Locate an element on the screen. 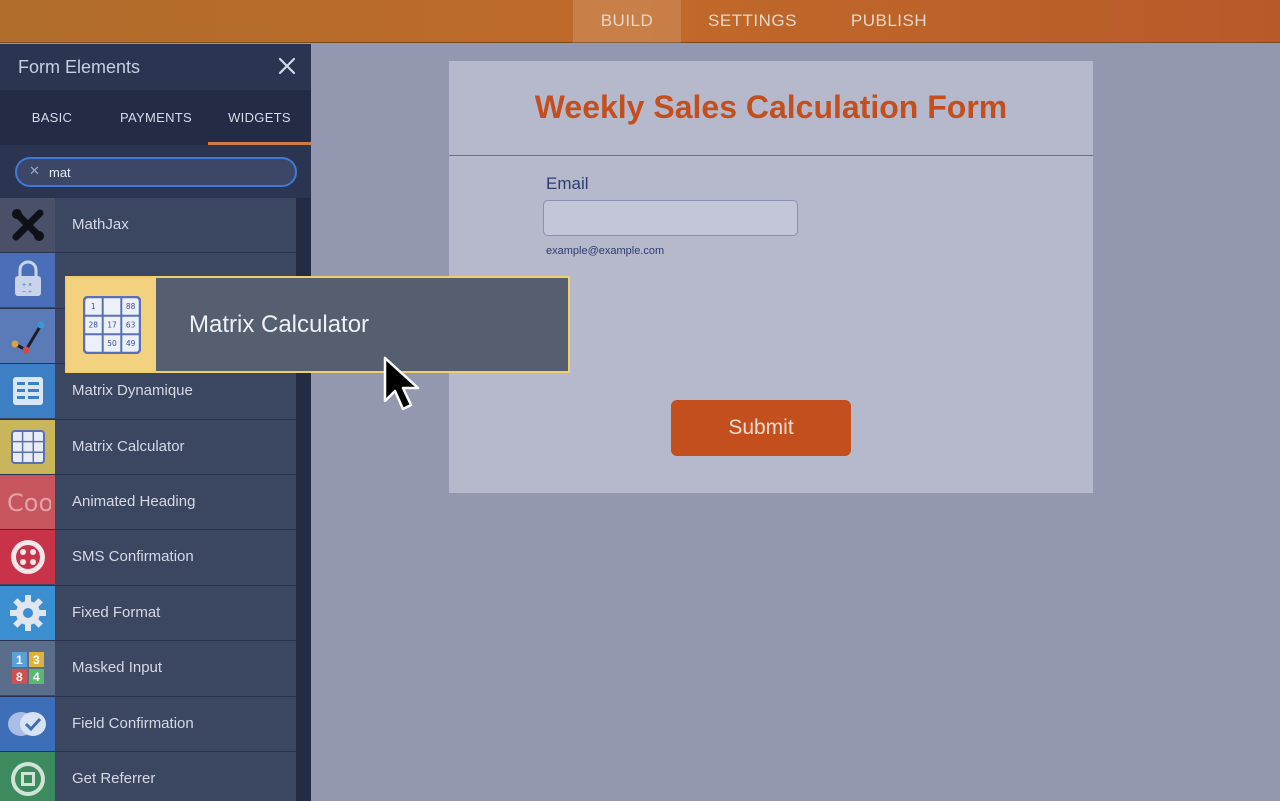 This screenshot has width=1280, height=801. email-field is located at coordinates (670, 218).